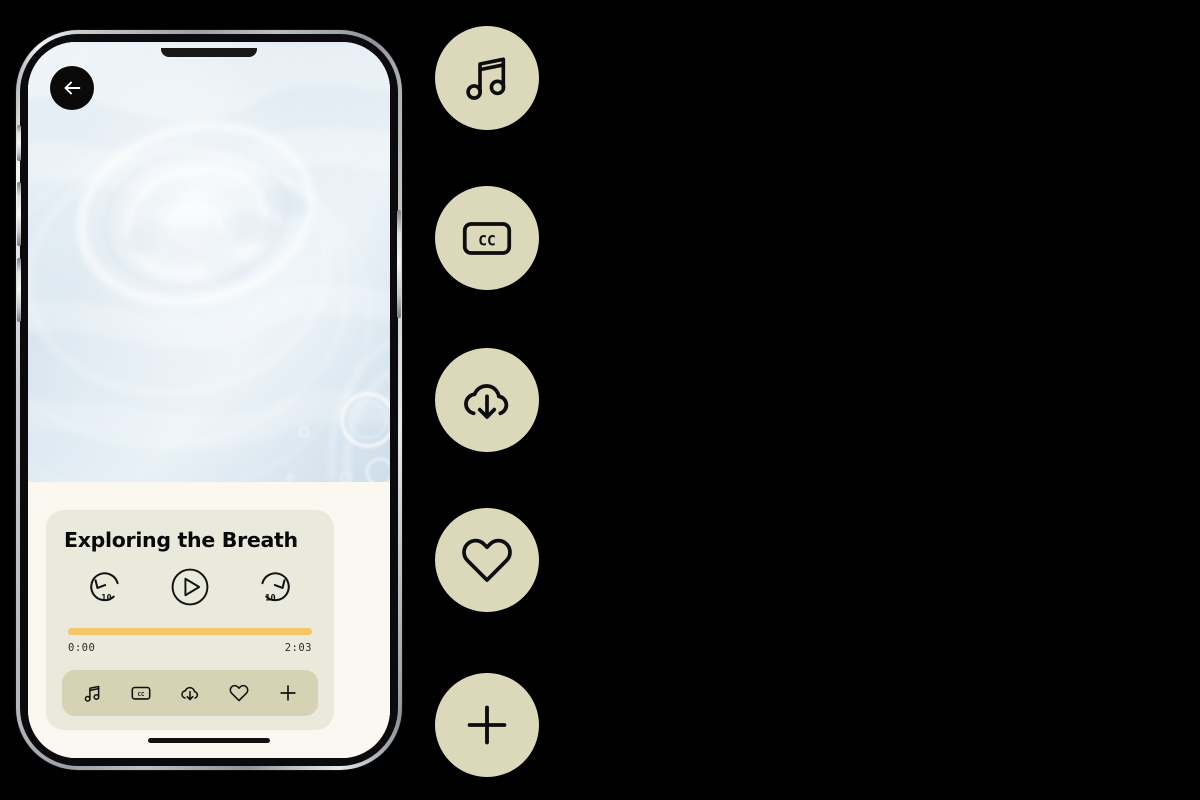 Image resolution: width=1200 pixels, height=800 pixels. I want to click on icon-circle-add, so click(487, 725).